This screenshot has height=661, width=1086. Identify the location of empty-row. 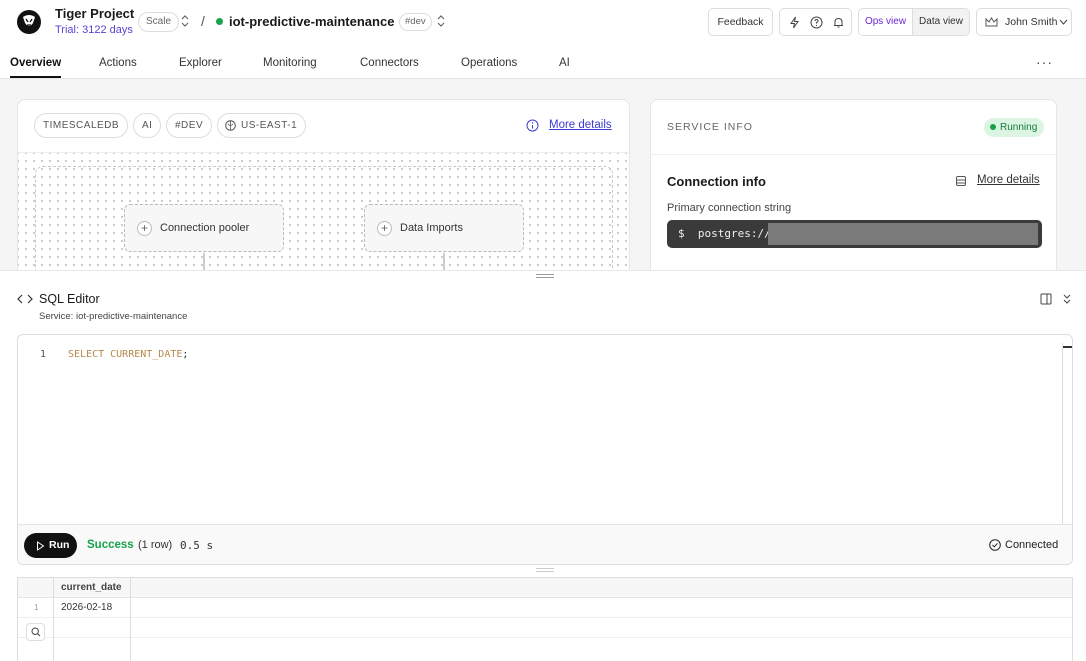
(545, 628).